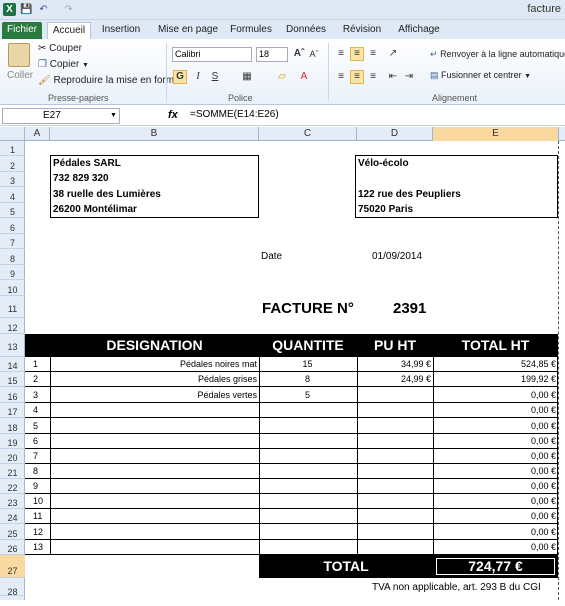 Image resolution: width=565 pixels, height=606 pixels. Describe the element at coordinates (495, 364) in the screenshot. I see `line-total-cell: 524,85 €` at that location.